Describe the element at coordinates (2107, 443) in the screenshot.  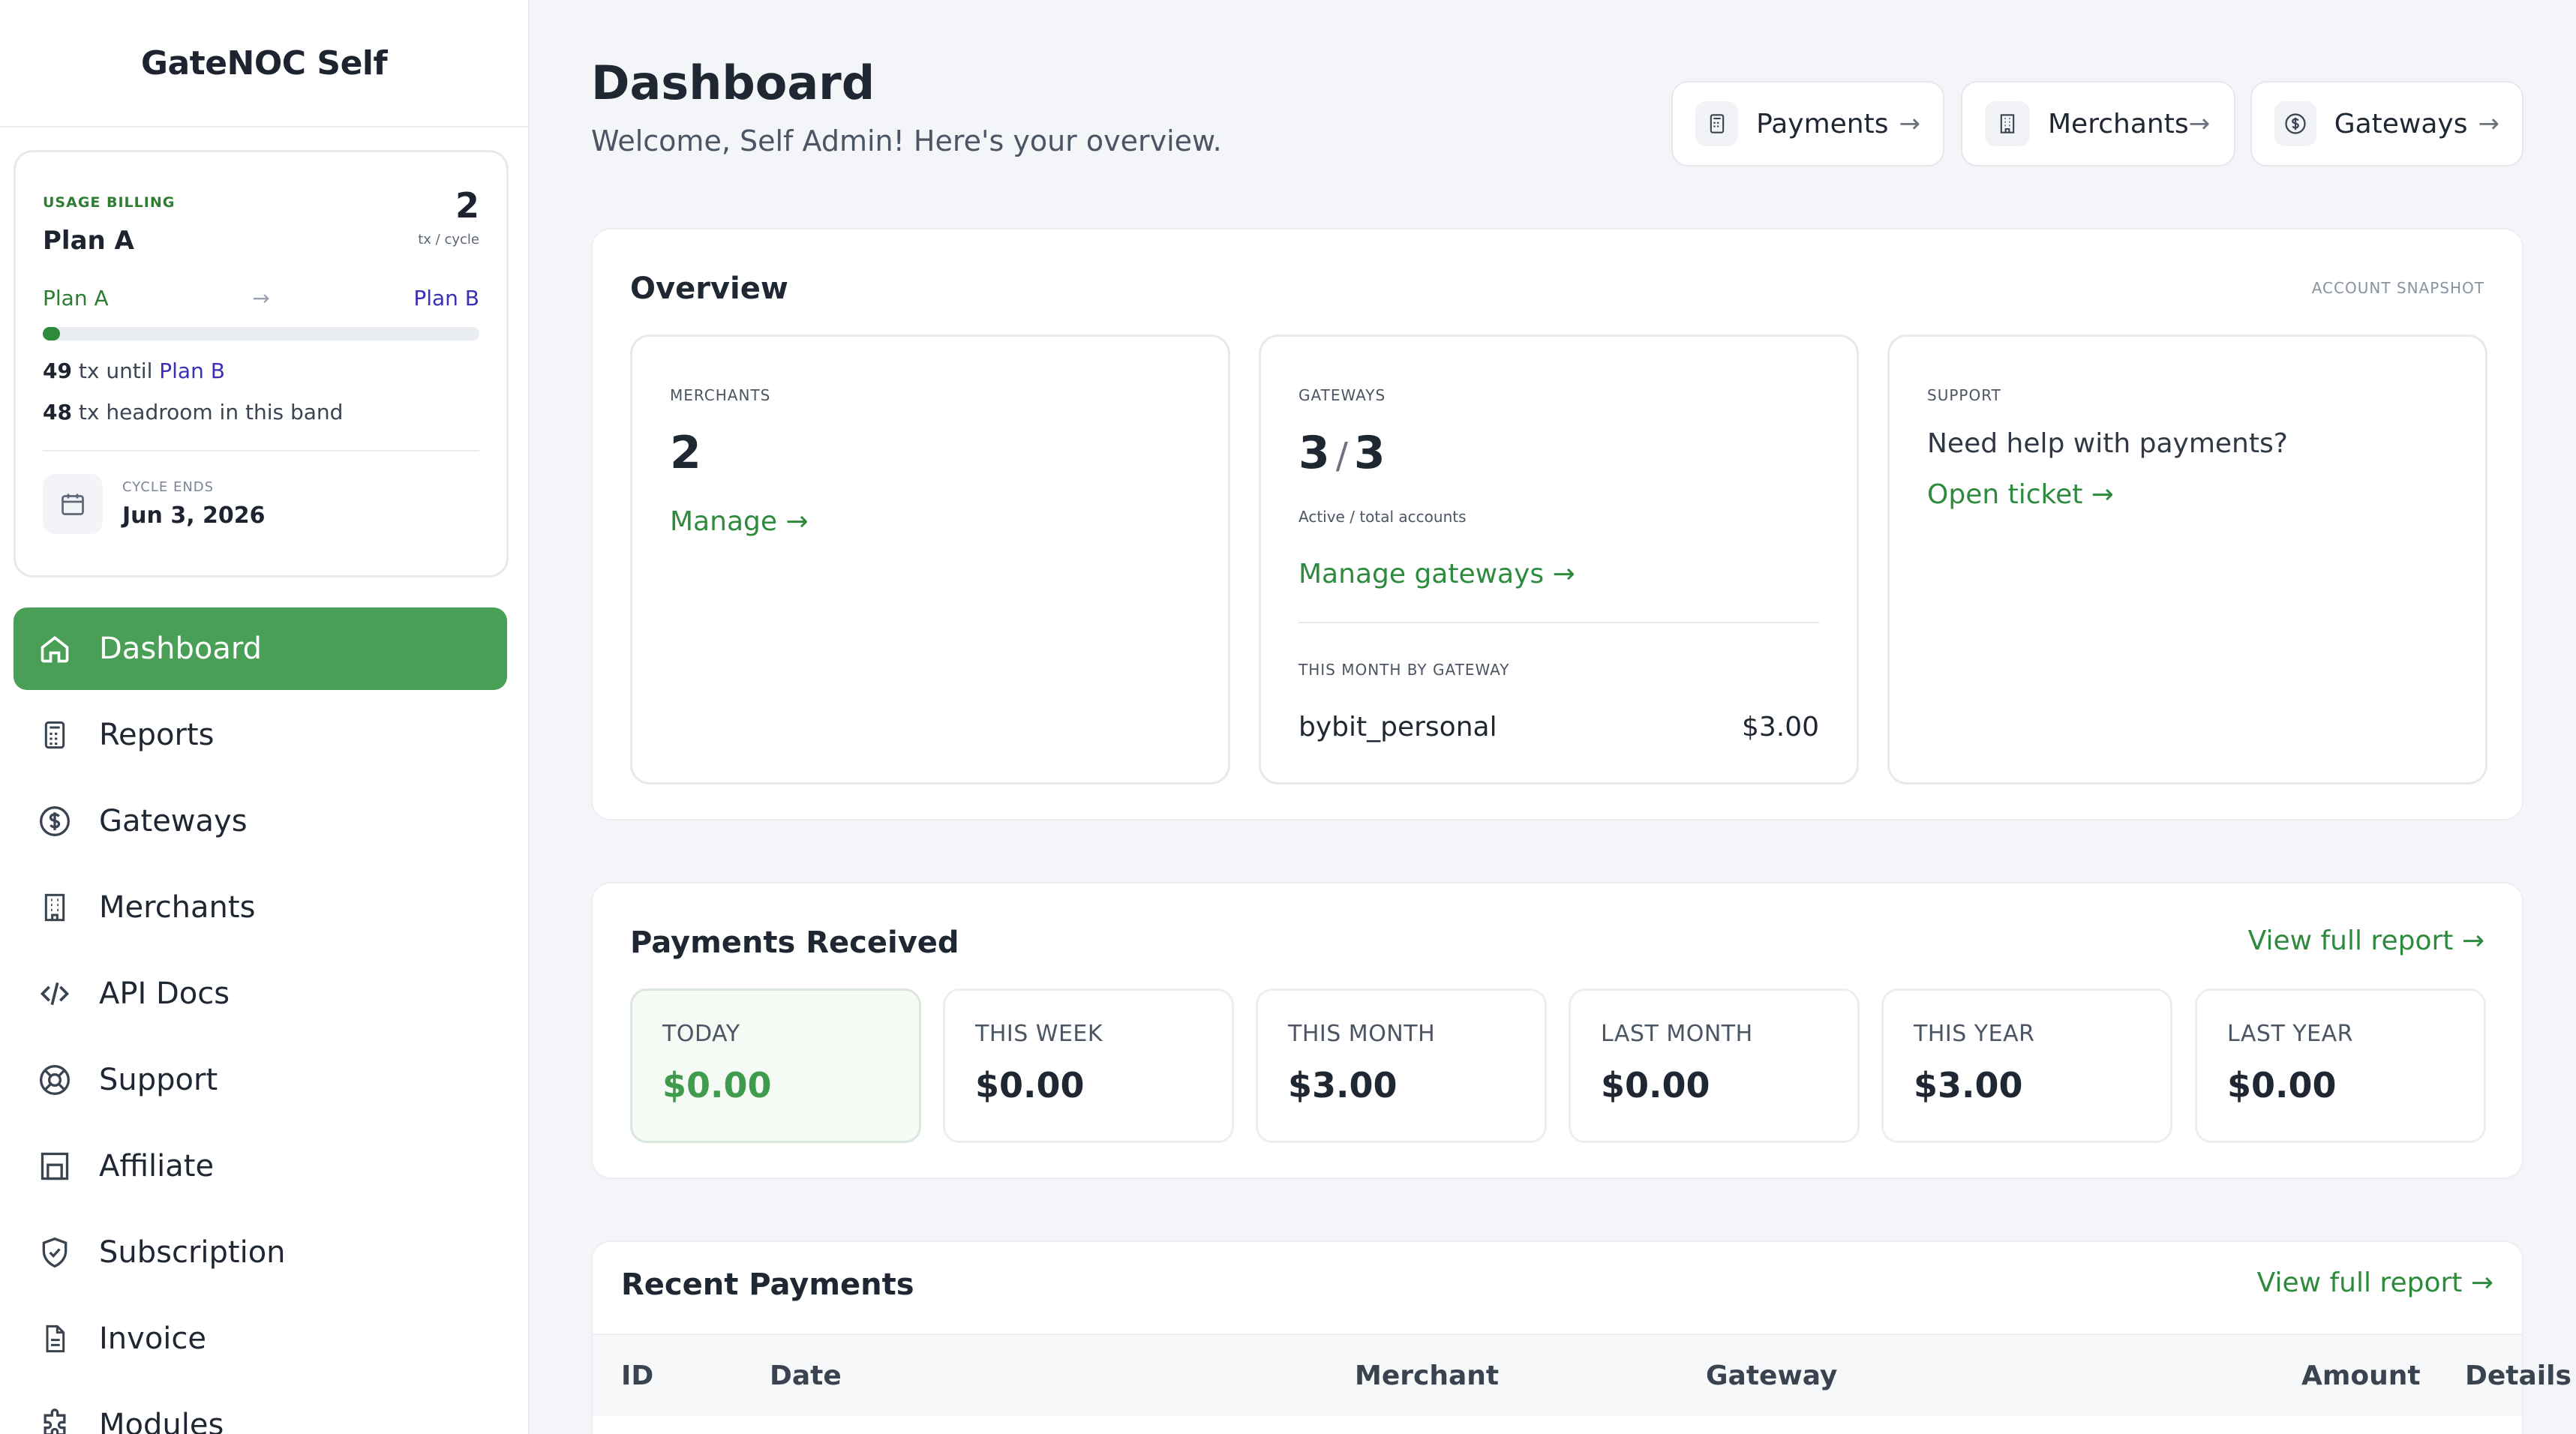
I see `support-question: Need help with payments?` at that location.